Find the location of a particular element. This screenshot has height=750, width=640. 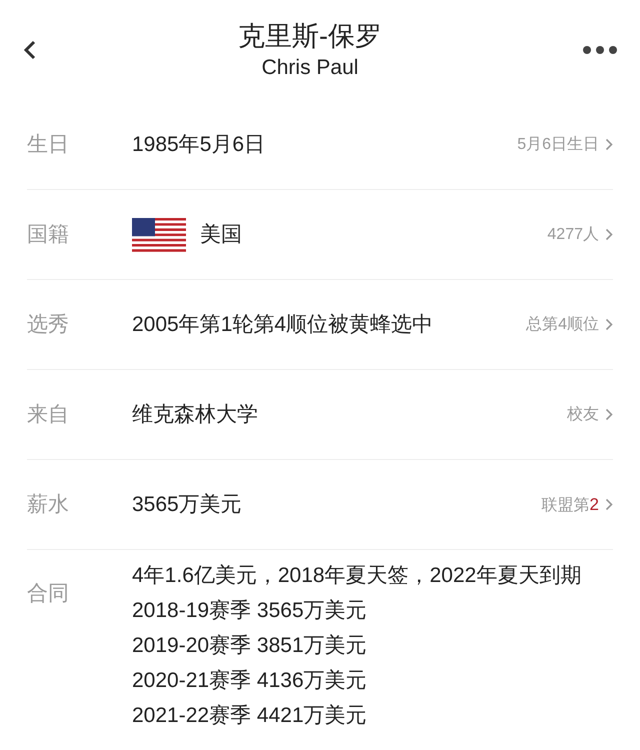

field-value: 1985年5月6日 is located at coordinates (199, 145).